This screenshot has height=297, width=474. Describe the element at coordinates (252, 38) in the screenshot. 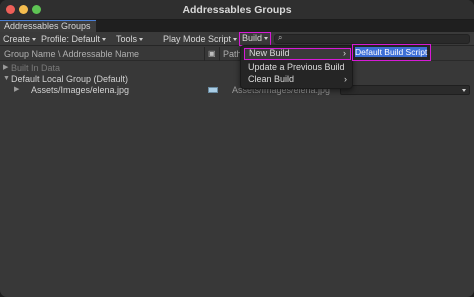

I see `build-label: Build` at that location.